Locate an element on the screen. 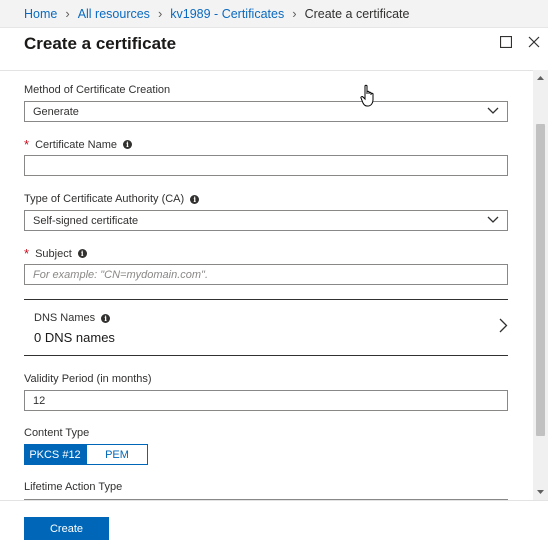 Image resolution: width=548 pixels, height=557 pixels. breadcrumb-home: Home is located at coordinates (40, 14).